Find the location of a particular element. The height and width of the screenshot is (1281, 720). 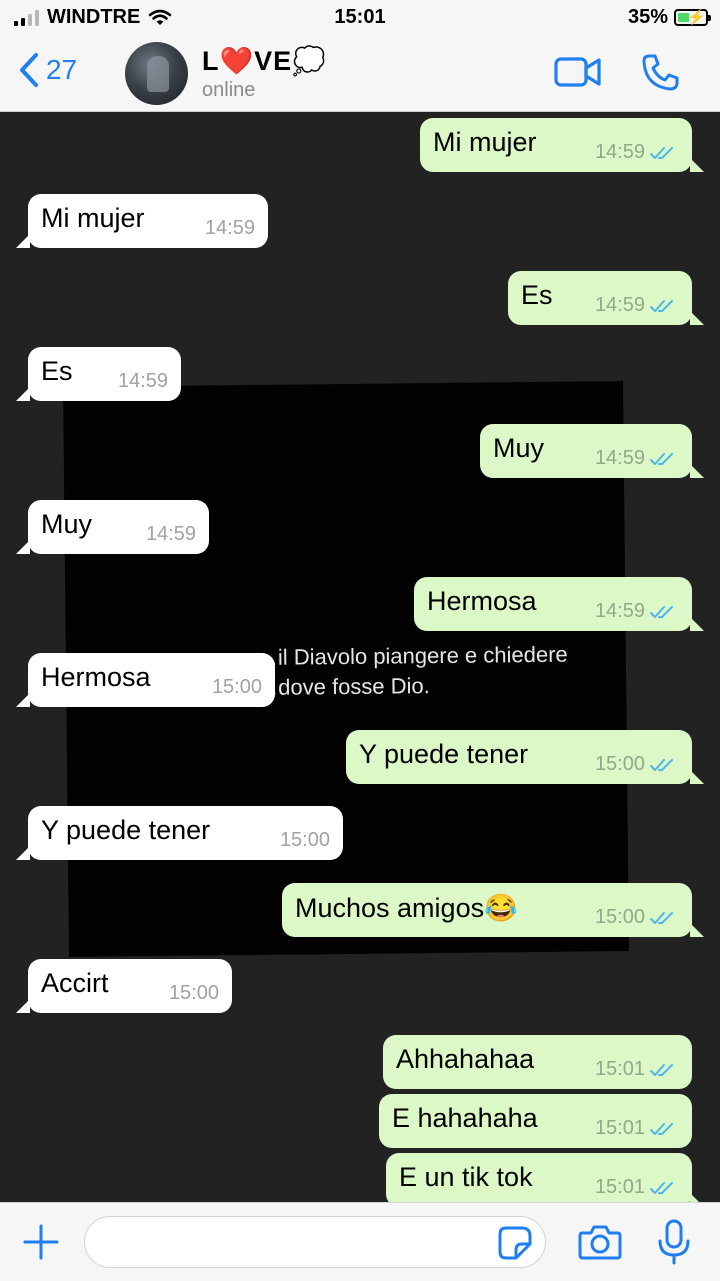

clock: 15:01 is located at coordinates (360, 17).